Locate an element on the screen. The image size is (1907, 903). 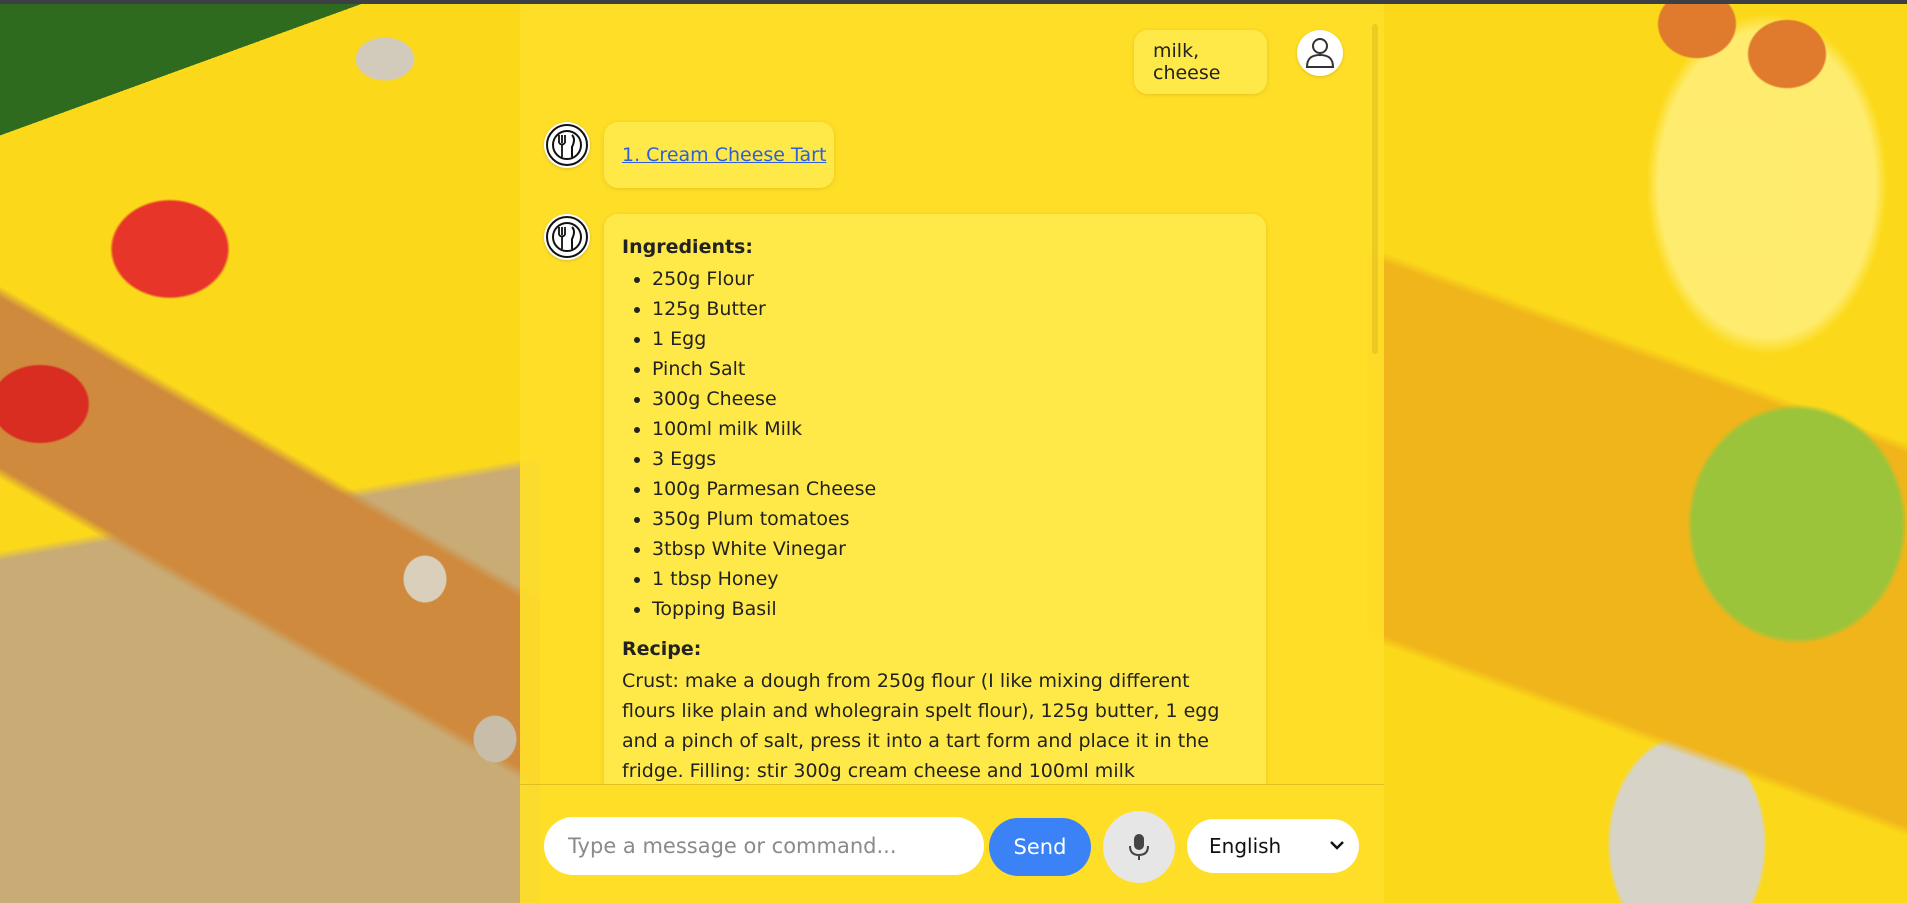
ingredient-item: 1 tbsp Honey is located at coordinates (950, 579).